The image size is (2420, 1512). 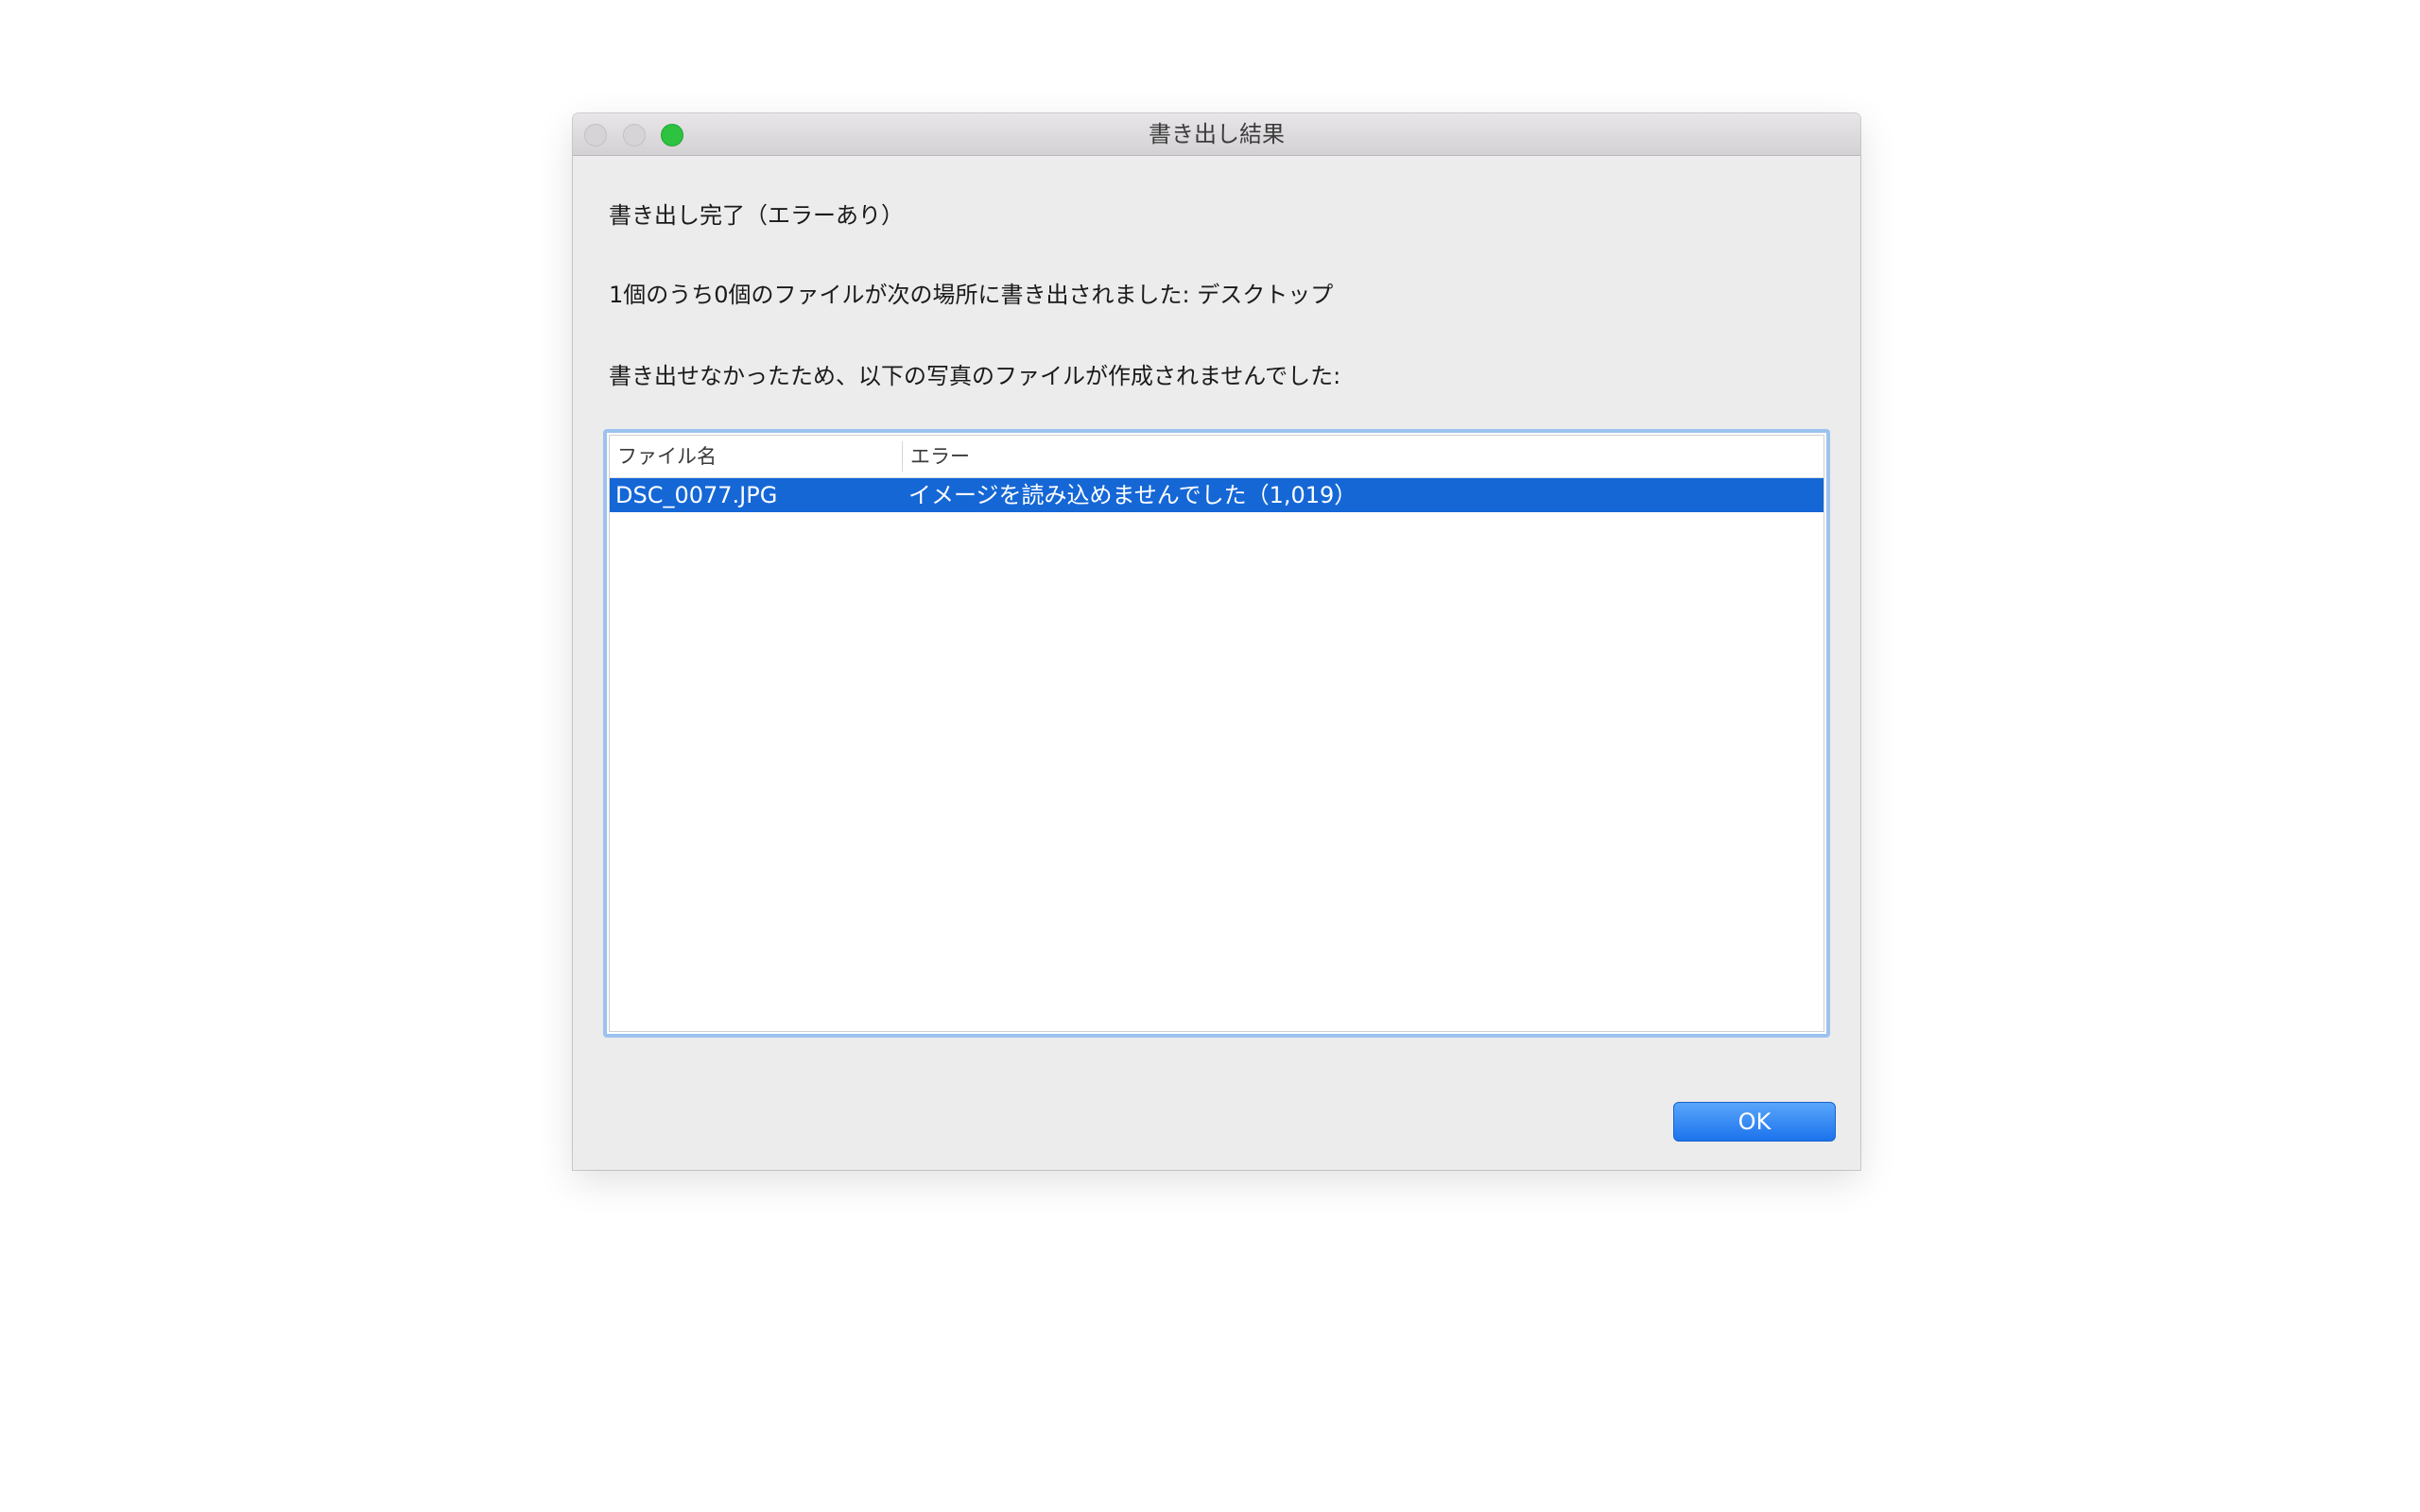 What do you see at coordinates (1186, 456) in the screenshot?
I see `column-header-error: エラー` at bounding box center [1186, 456].